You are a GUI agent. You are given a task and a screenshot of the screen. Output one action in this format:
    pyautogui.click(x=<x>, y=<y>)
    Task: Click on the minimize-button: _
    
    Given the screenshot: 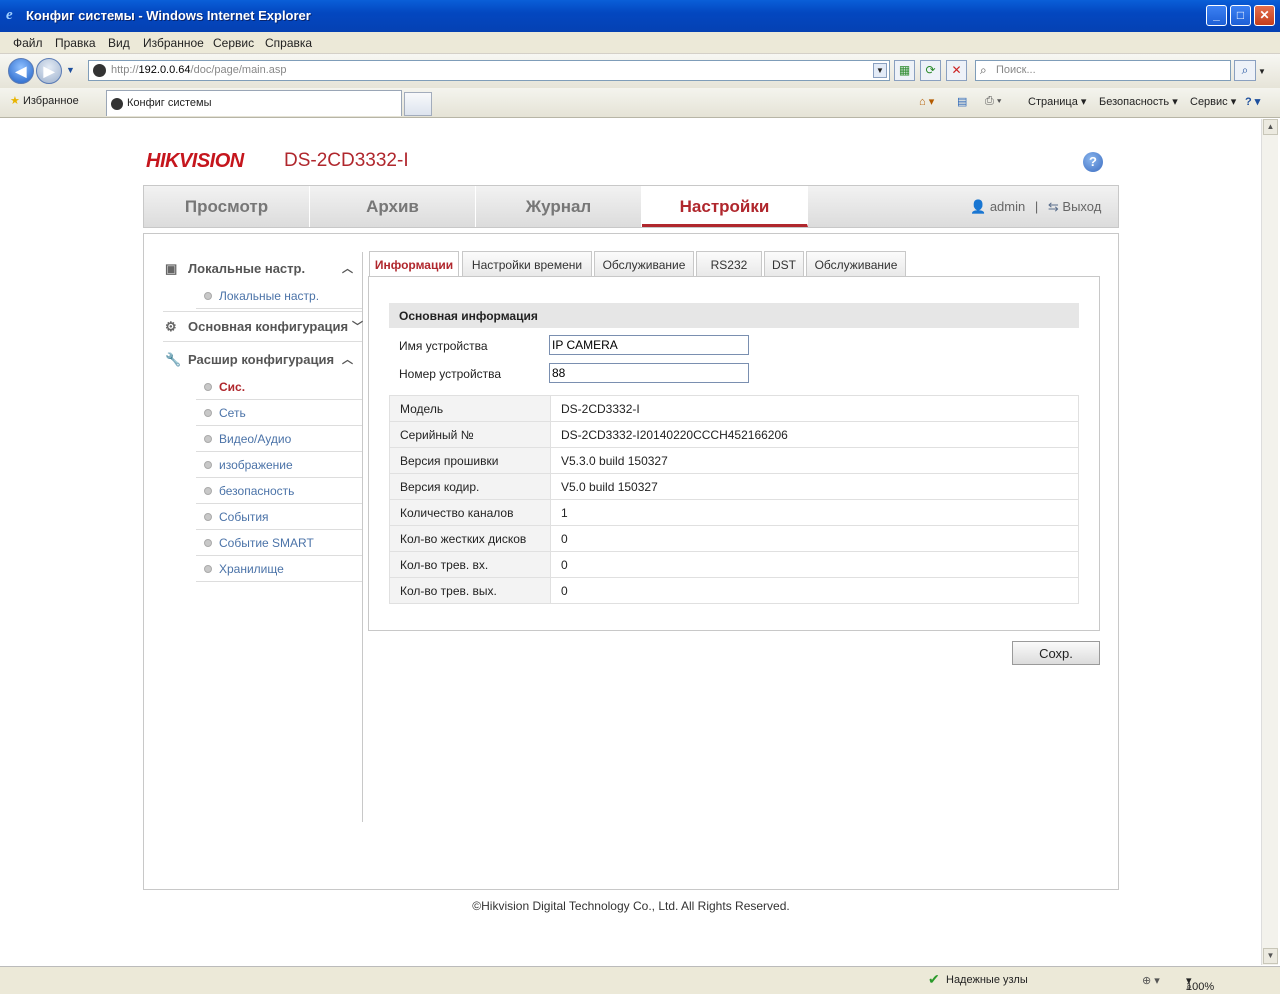 What is the action you would take?
    pyautogui.click(x=1216, y=15)
    